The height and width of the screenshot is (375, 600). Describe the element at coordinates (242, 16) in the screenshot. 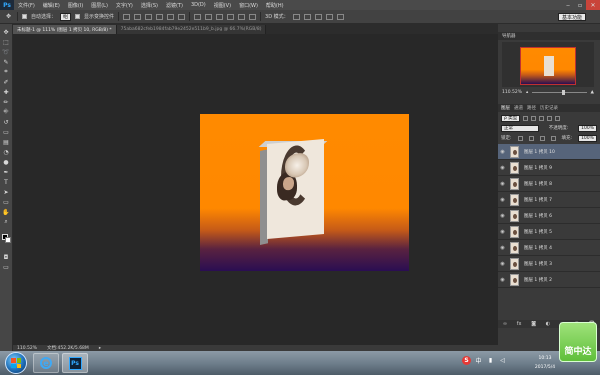

I see `distribute-hcenter-icon` at that location.